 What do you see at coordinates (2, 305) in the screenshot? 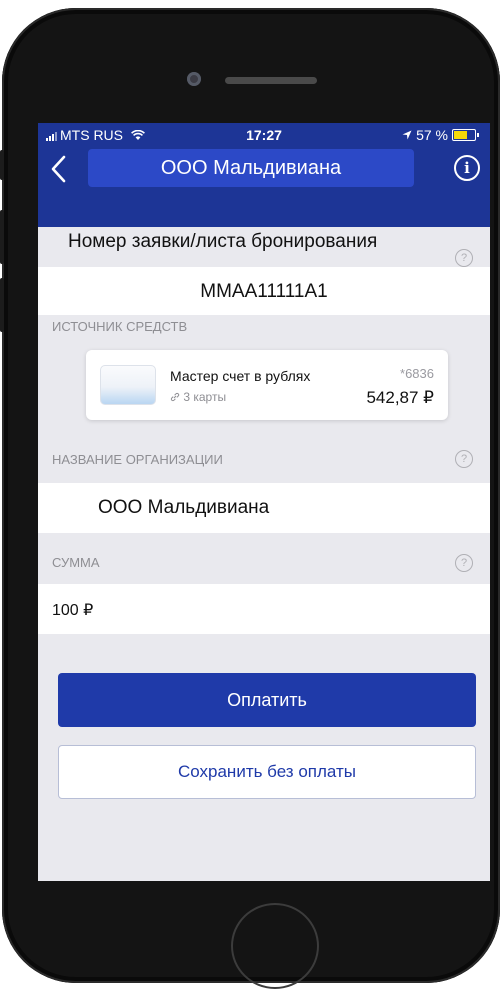
I see `volume-down-button` at bounding box center [2, 305].